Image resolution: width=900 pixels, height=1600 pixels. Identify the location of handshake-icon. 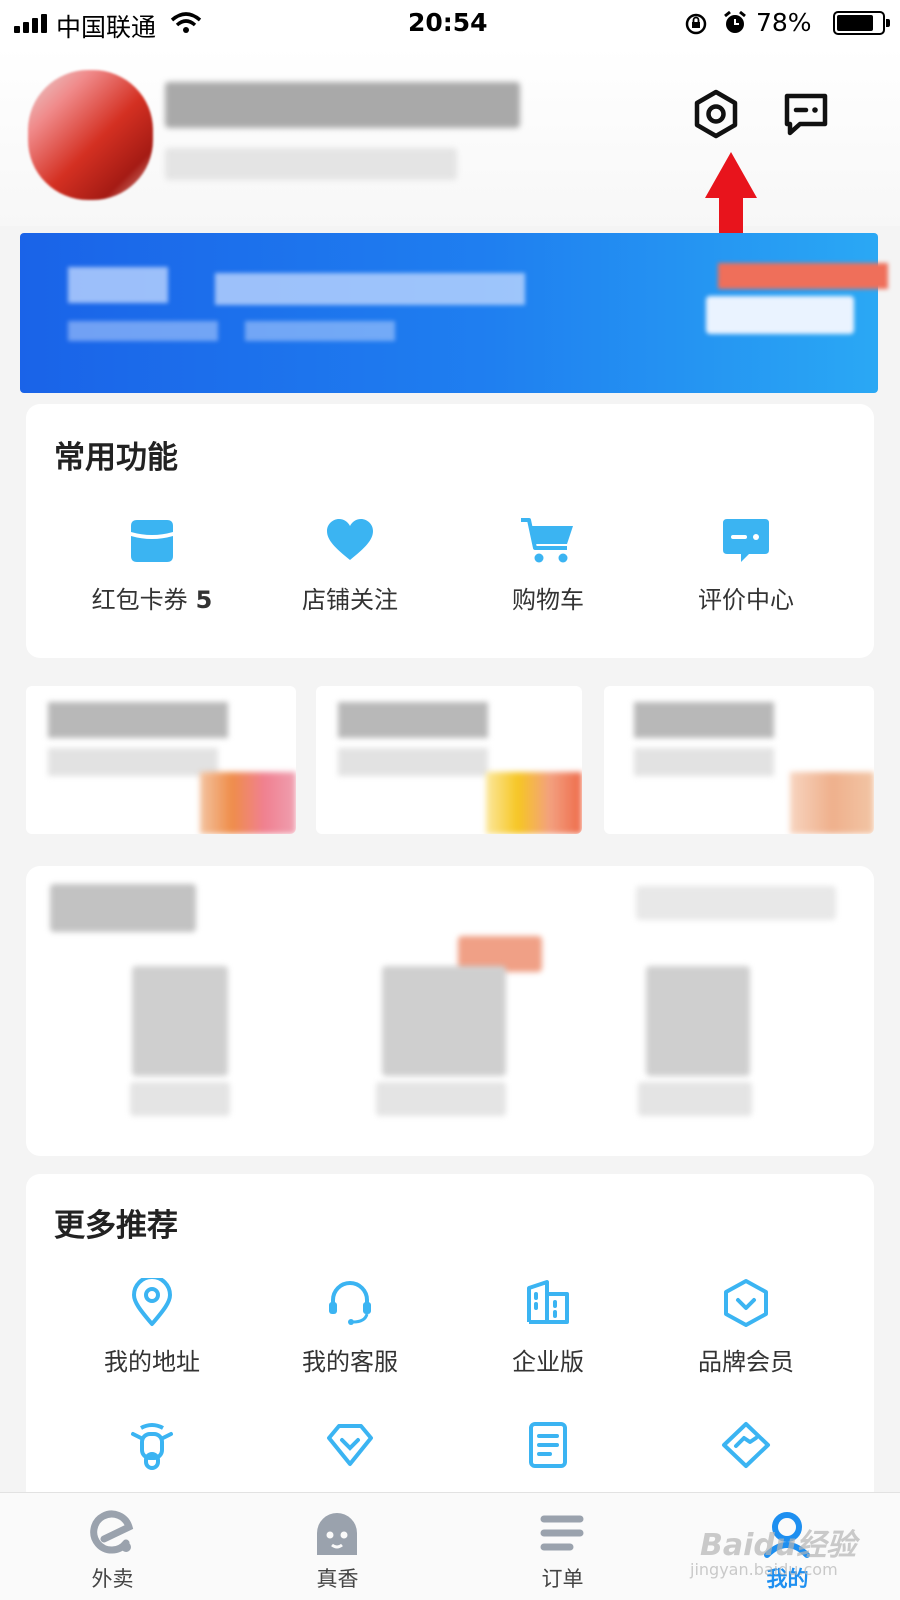
(746, 1445).